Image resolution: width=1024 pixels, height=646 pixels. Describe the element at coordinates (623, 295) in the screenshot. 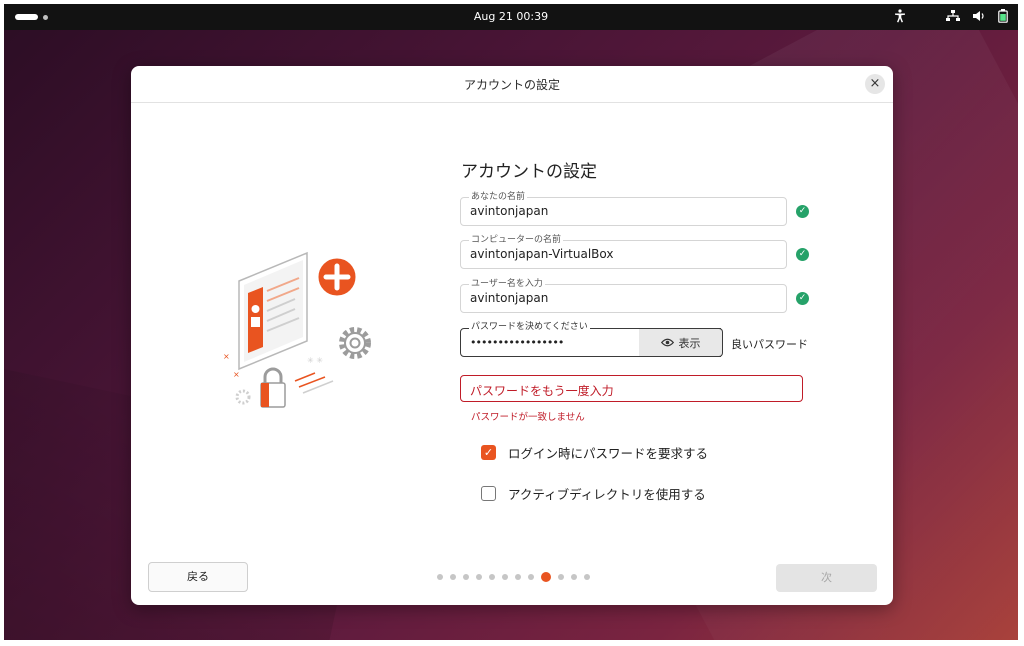

I see `username-field: ユーザー名を入力 avintonjapan` at that location.